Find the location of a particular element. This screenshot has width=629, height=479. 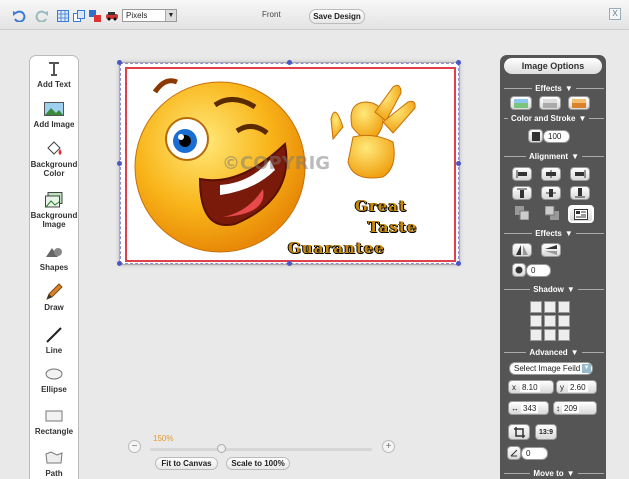

rectangle-icon is located at coordinates (54, 416).